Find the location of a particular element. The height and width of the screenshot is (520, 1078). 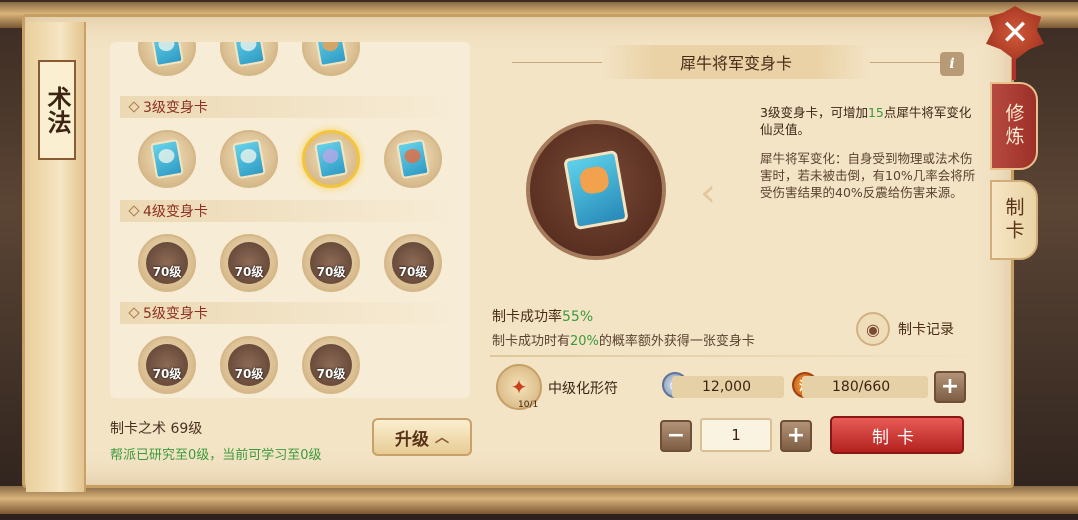

eye-icon: ◉ is located at coordinates (873, 329).